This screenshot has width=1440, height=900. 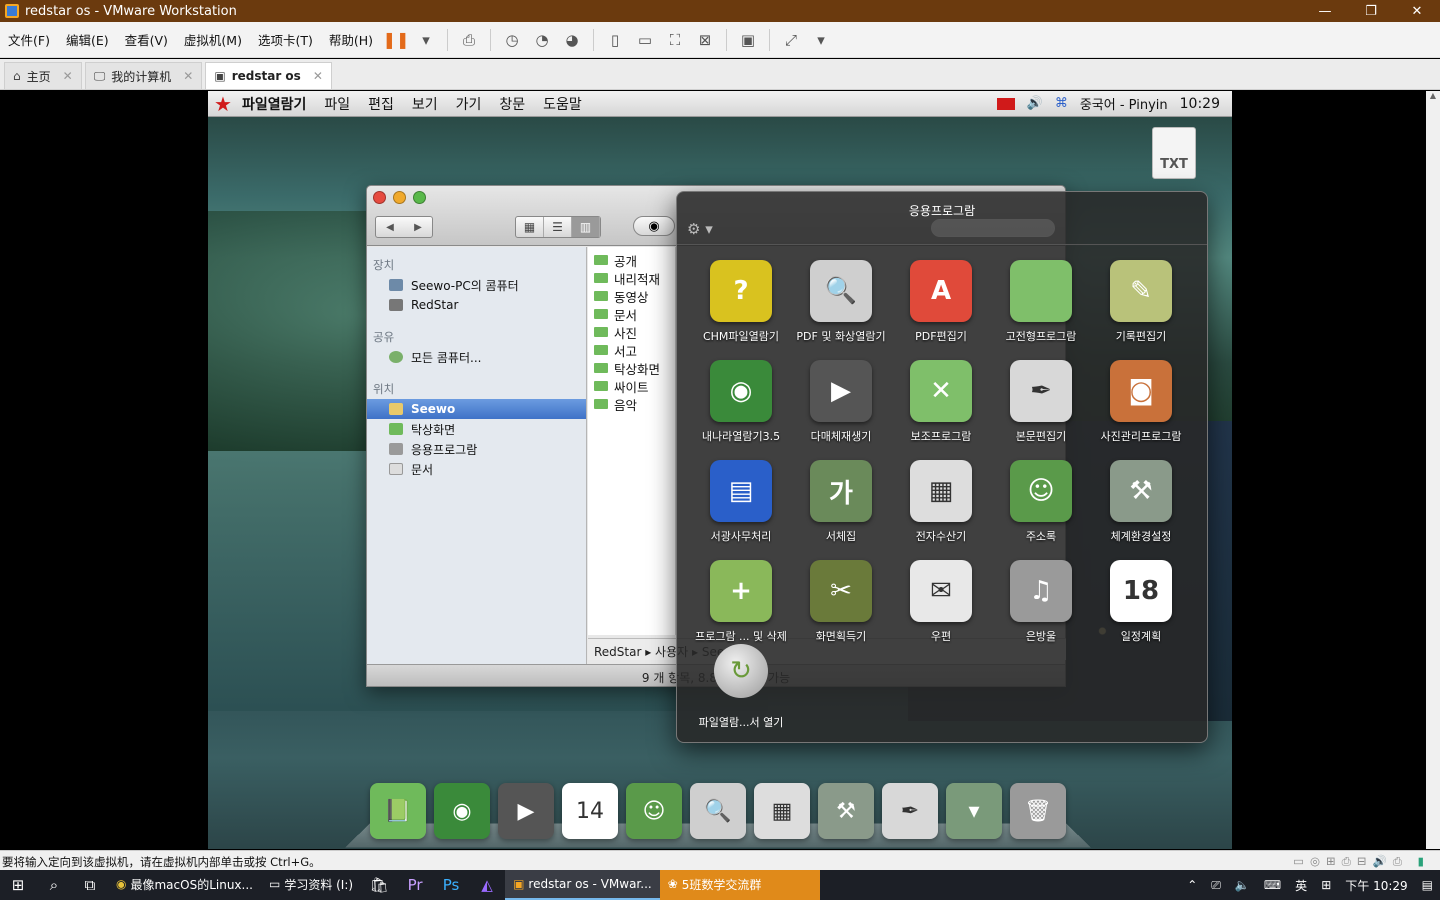 I want to click on sidebar-item-redstar: RedStar, so click(x=476, y=305).